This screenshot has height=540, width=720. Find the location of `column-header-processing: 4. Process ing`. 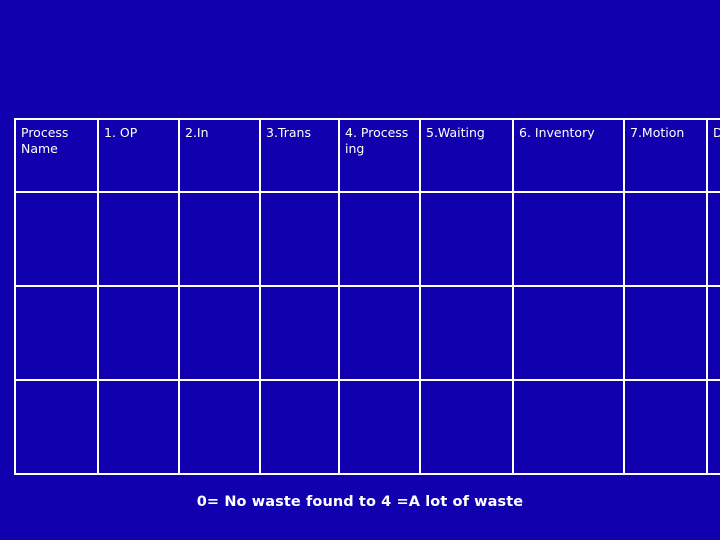

column-header-processing: 4. Process ing is located at coordinates (379, 155).